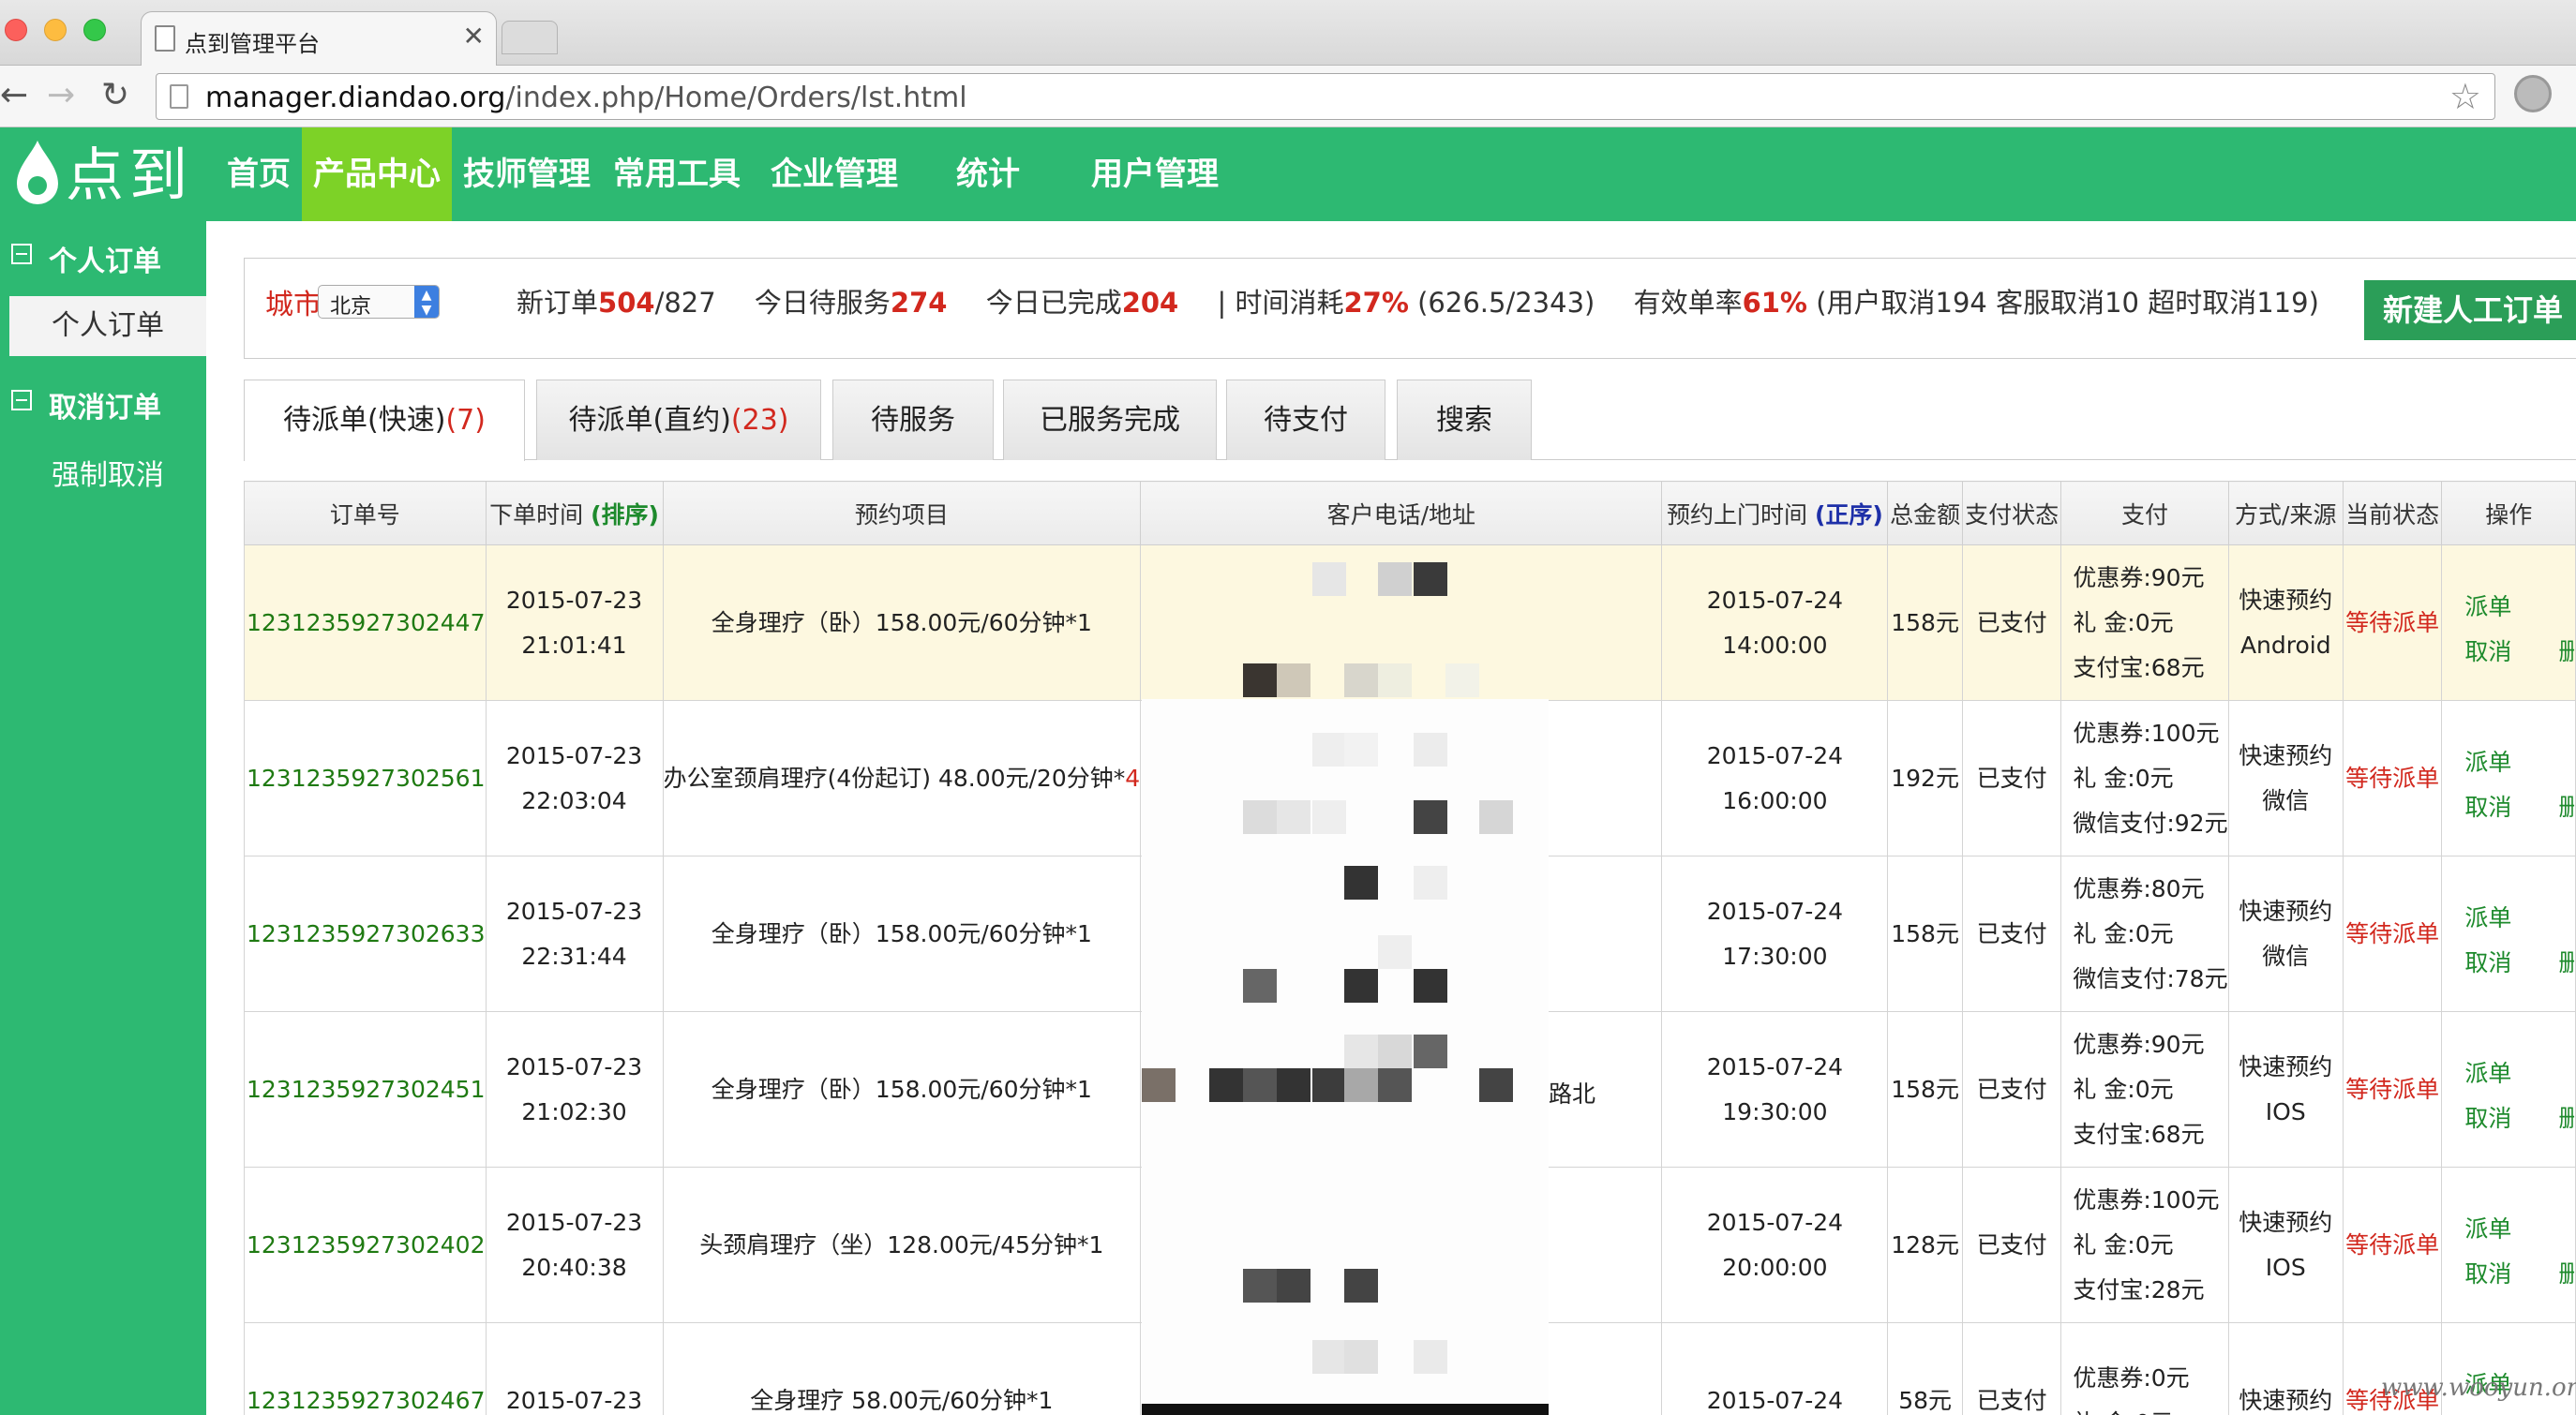 The height and width of the screenshot is (1415, 2576). What do you see at coordinates (1155, 174) in the screenshot?
I see `nav-item-users: 用户管理` at bounding box center [1155, 174].